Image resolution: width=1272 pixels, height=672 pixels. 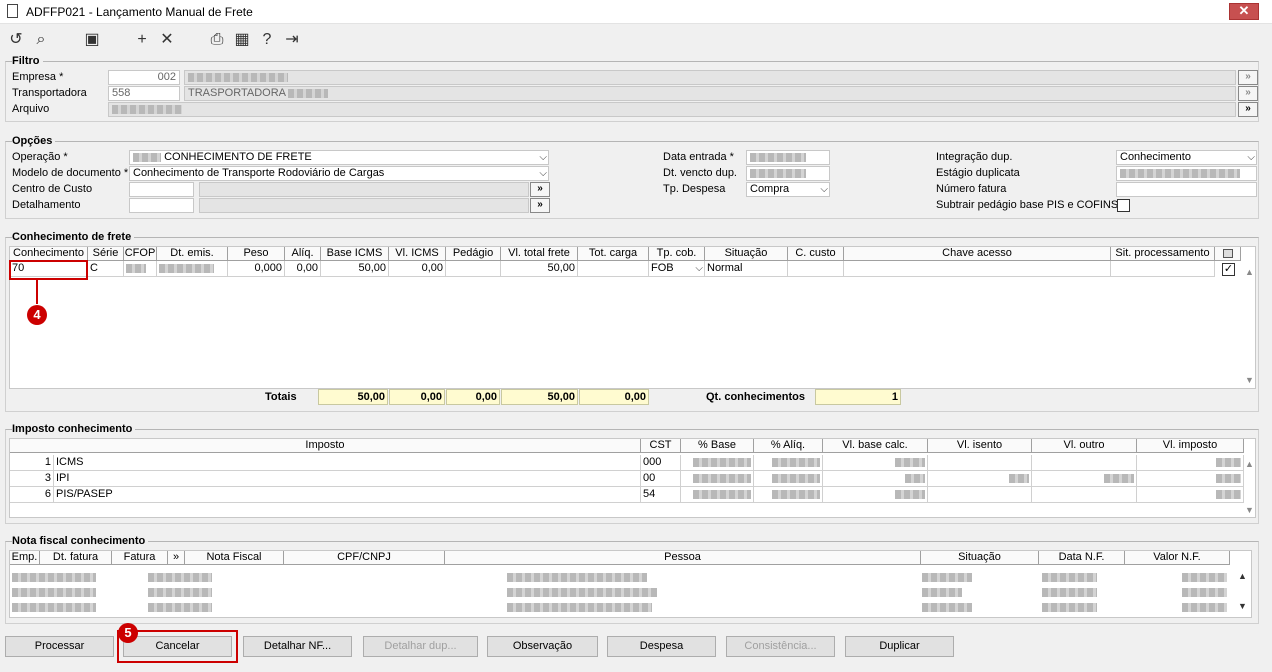 What do you see at coordinates (347, 463) in the screenshot?
I see `imposto-name-cell: ICMS` at bounding box center [347, 463].